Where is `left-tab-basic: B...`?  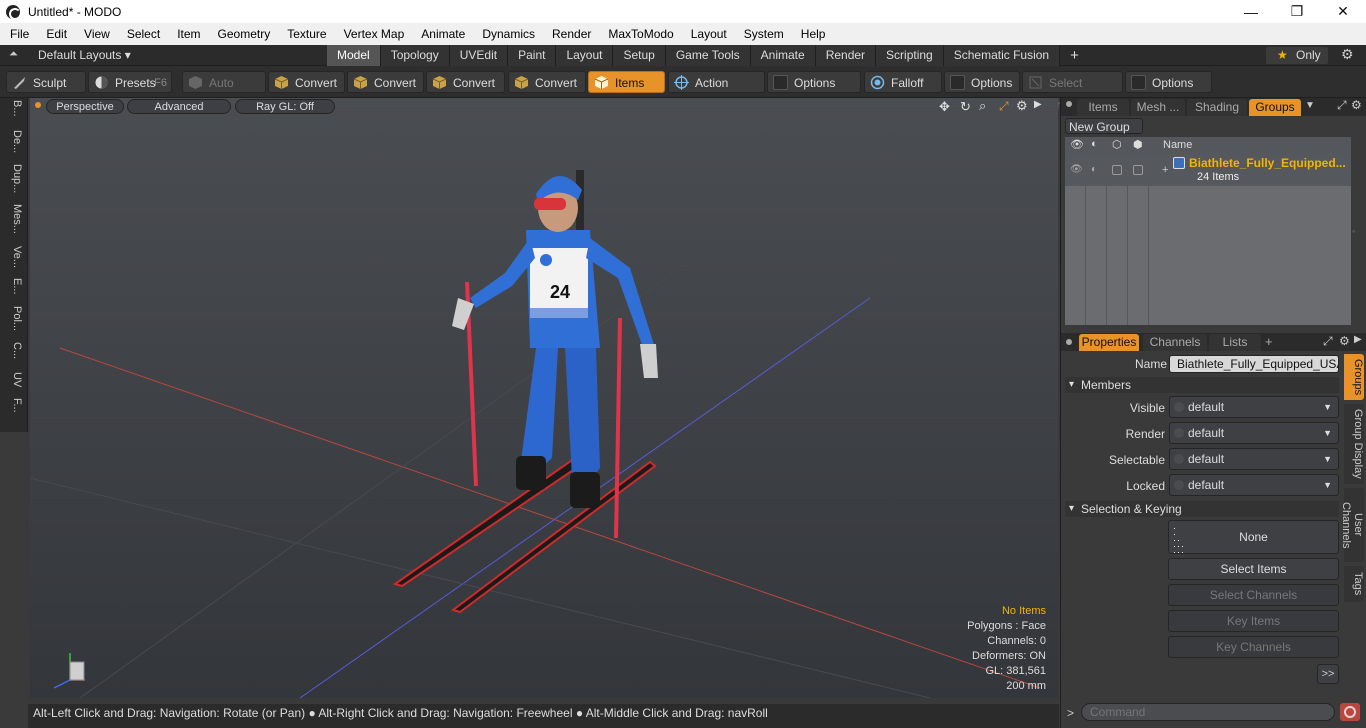
left-tab-basic: B... is located at coordinates (13, 115).